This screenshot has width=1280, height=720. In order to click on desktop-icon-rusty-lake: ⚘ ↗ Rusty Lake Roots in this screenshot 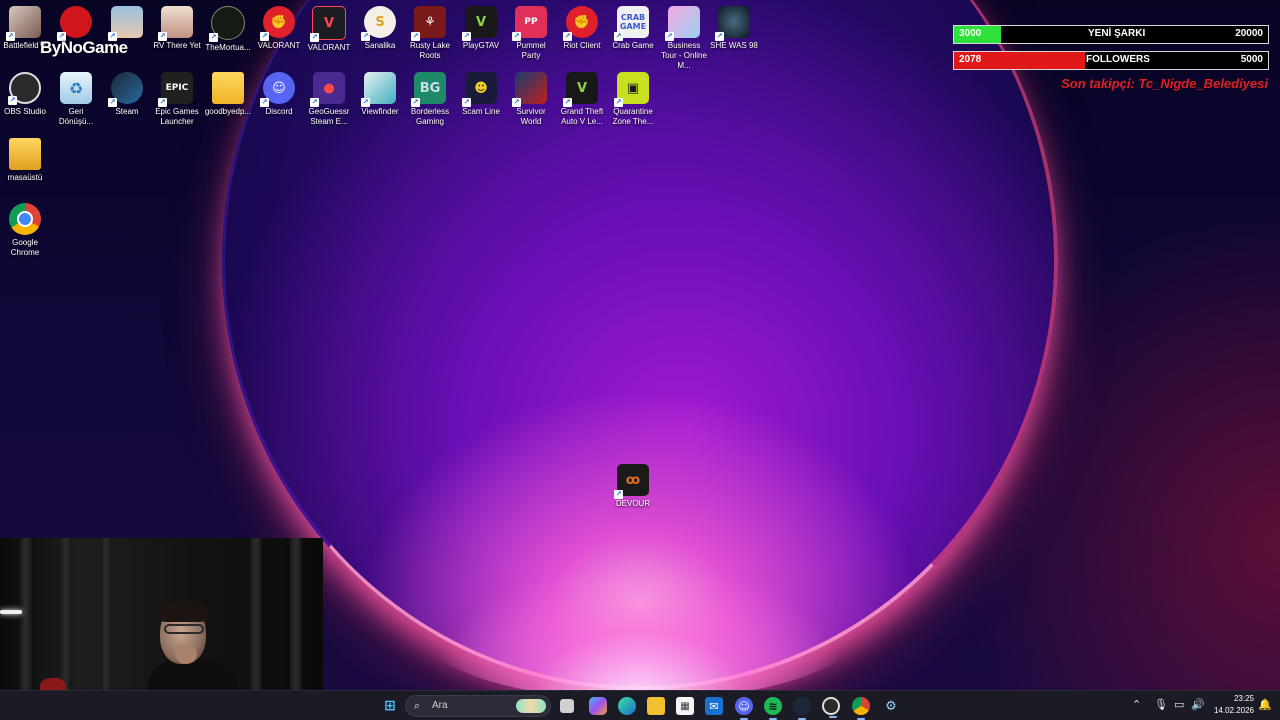, I will do `click(430, 32)`.